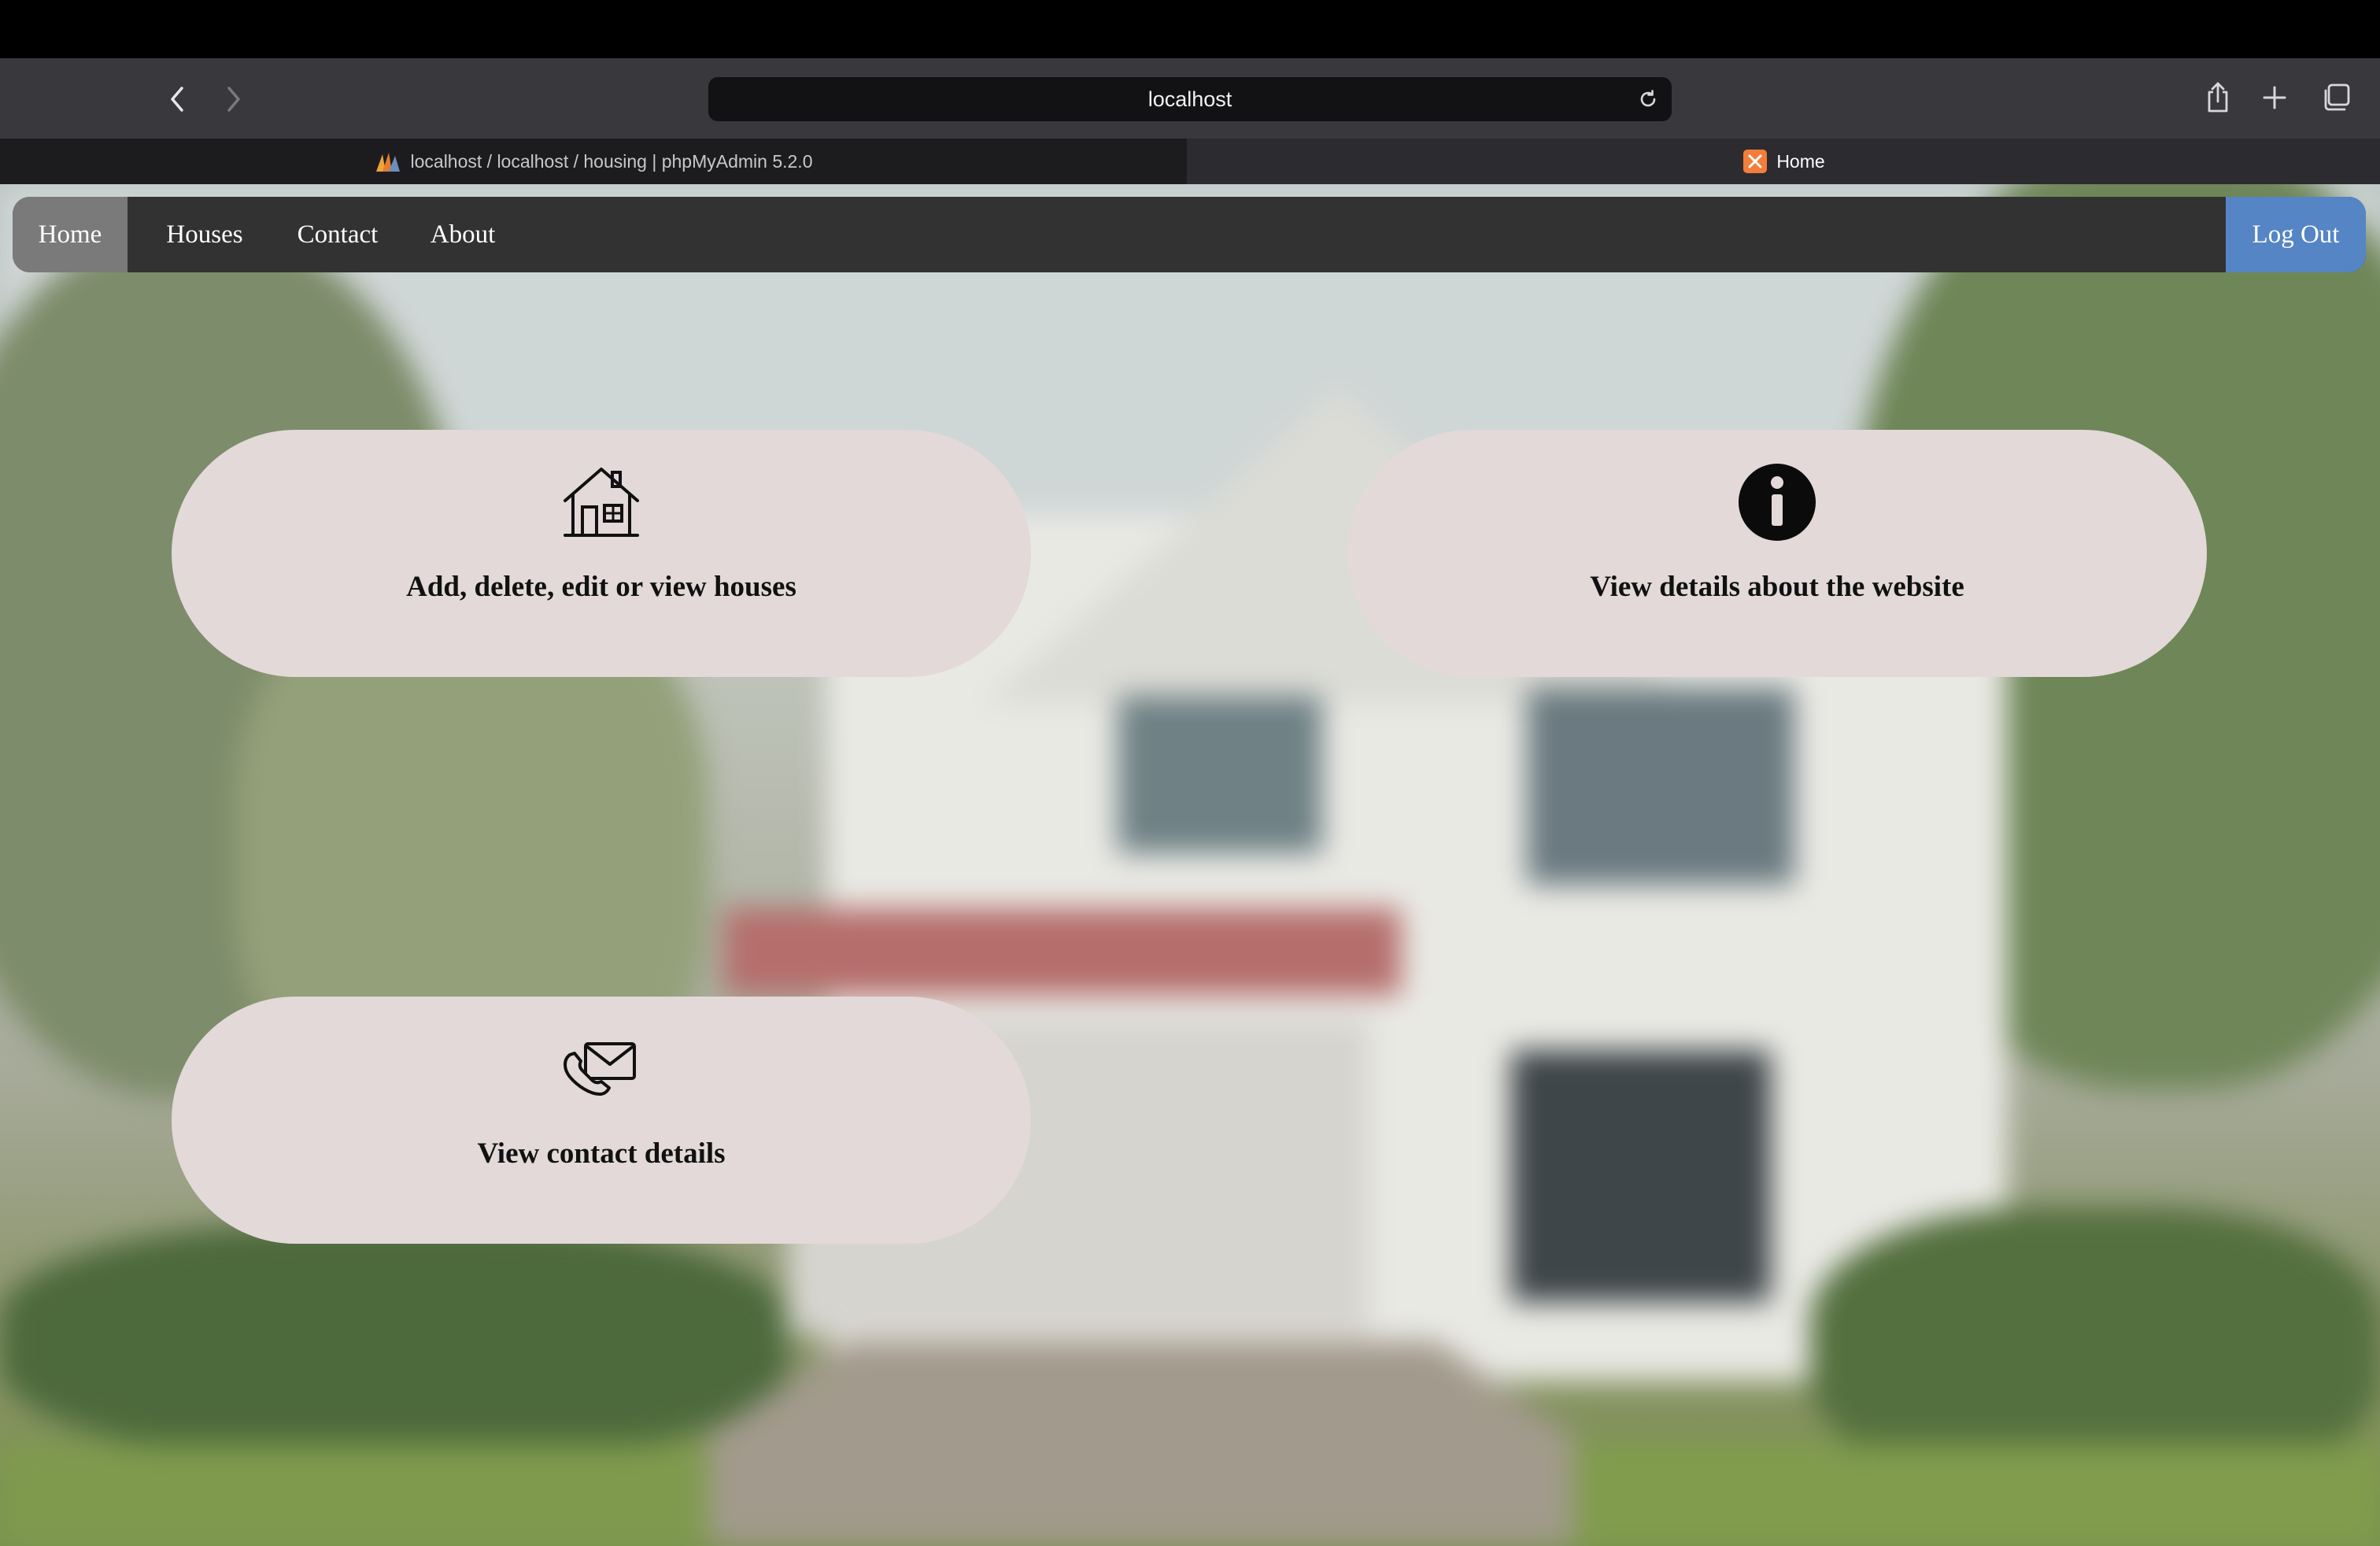 The height and width of the screenshot is (1546, 2380). I want to click on about-card-label: View details about the website, so click(1777, 587).